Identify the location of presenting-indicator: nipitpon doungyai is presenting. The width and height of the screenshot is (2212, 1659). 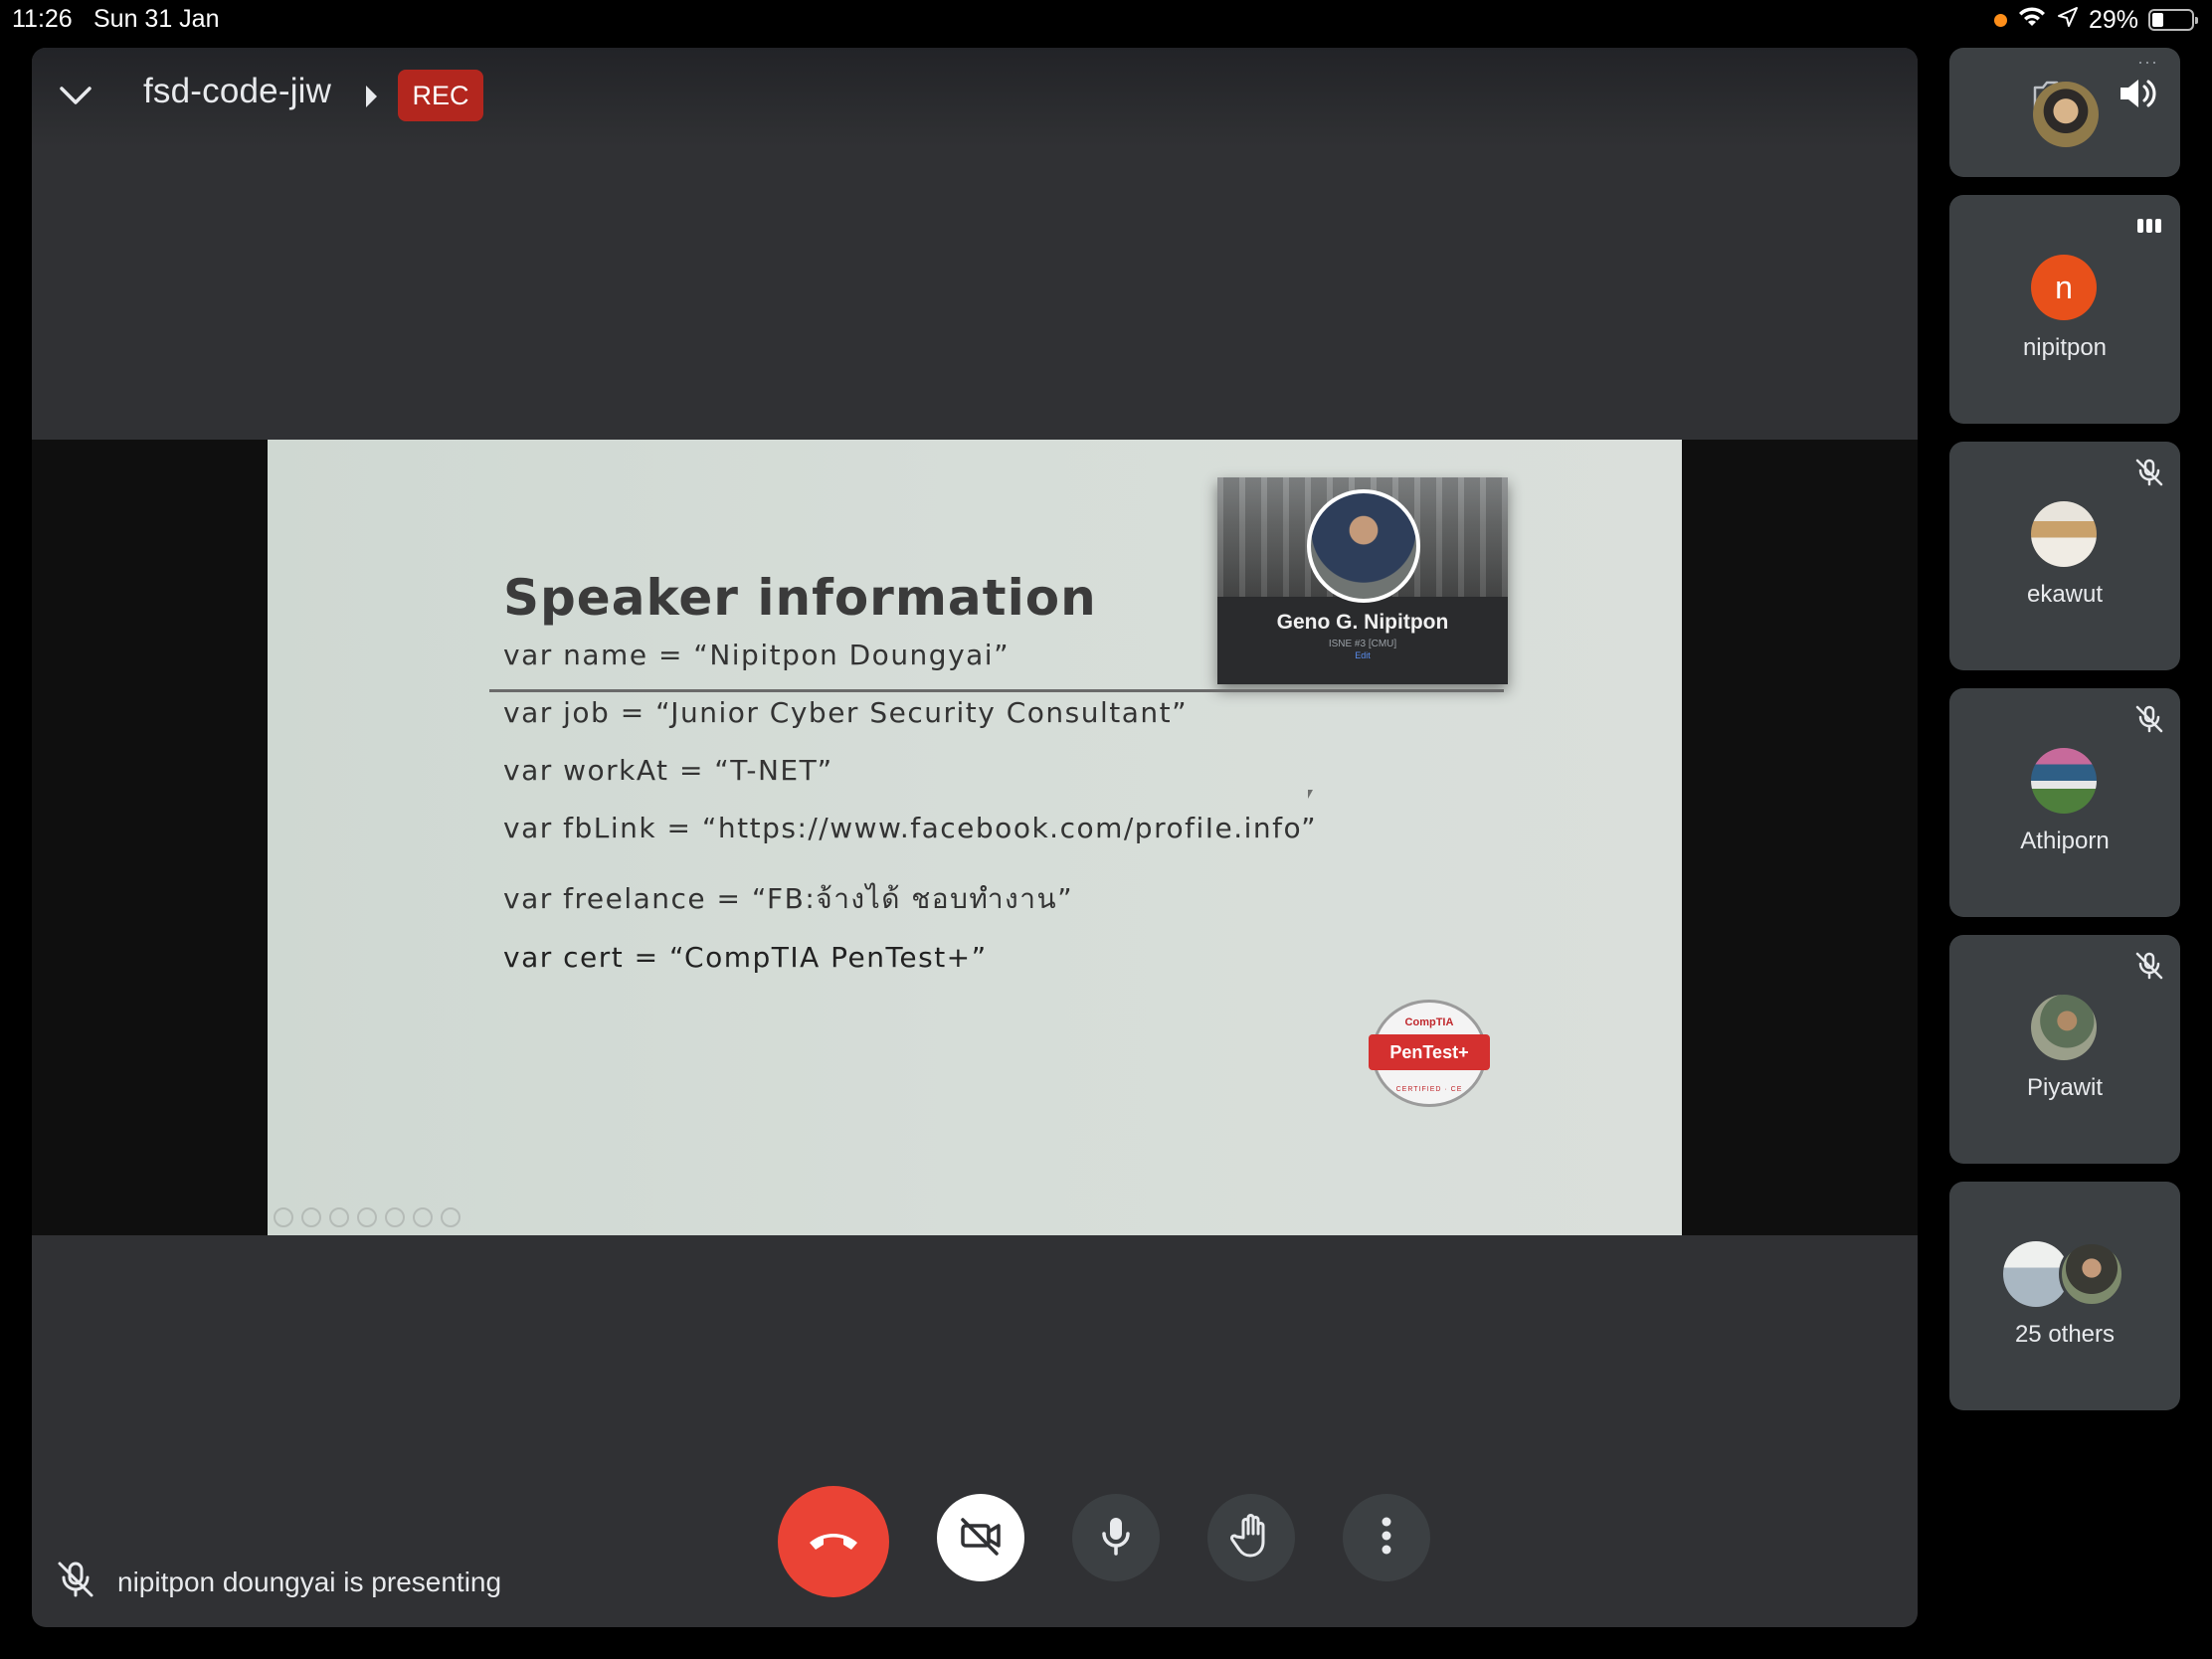
(277, 1582).